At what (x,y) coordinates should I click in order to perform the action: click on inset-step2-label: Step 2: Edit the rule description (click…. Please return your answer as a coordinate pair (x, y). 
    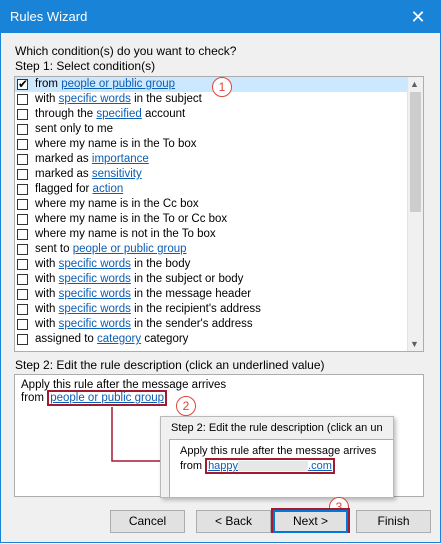
    Looking at the image, I should click on (277, 428).